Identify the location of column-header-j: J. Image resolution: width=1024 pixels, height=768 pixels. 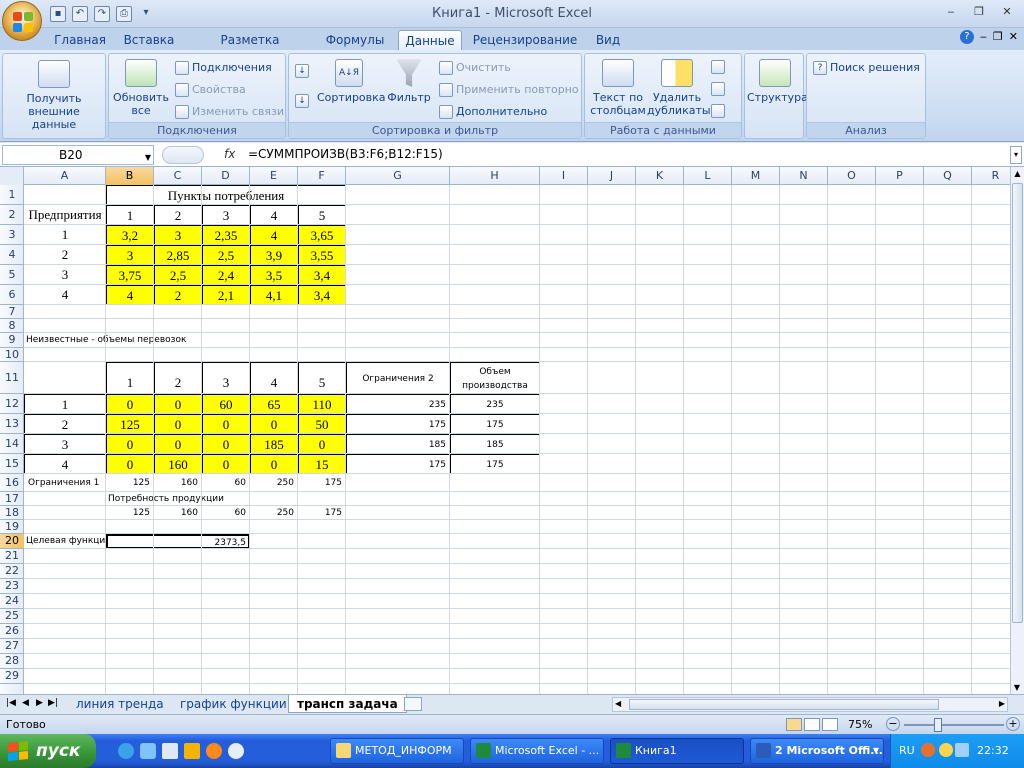
(612, 176).